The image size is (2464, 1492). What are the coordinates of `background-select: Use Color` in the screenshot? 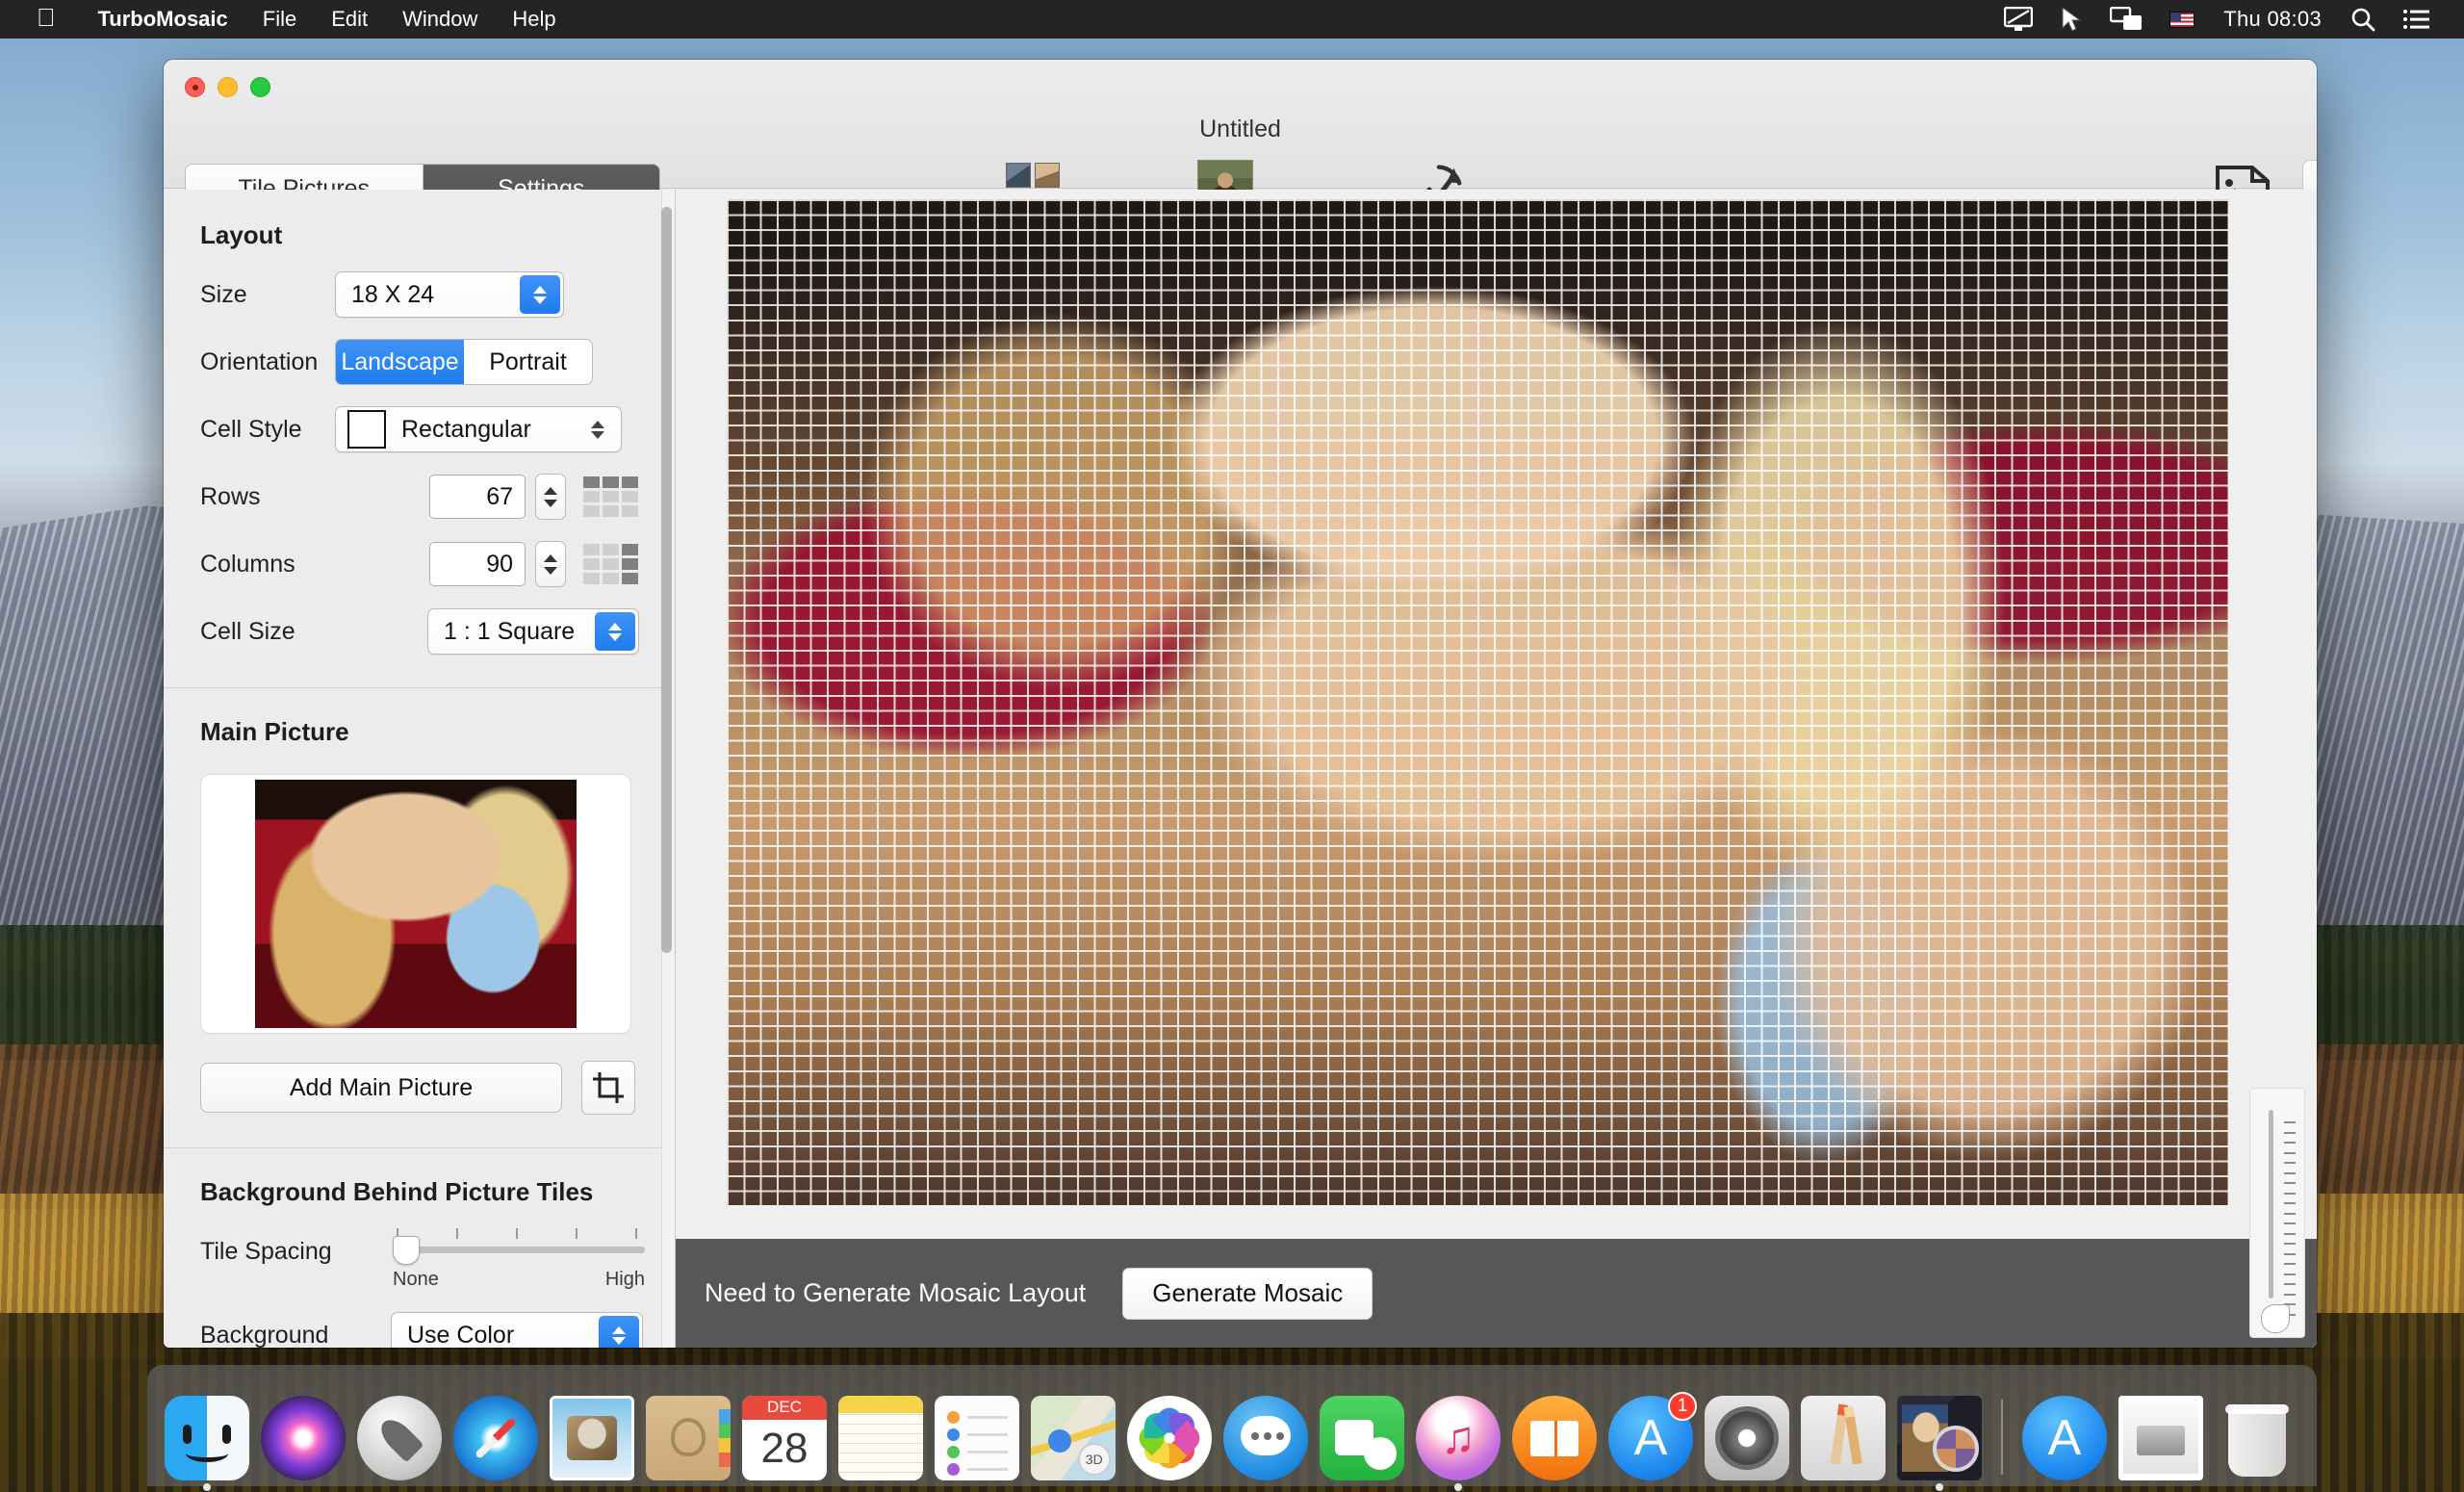 It's located at (517, 1330).